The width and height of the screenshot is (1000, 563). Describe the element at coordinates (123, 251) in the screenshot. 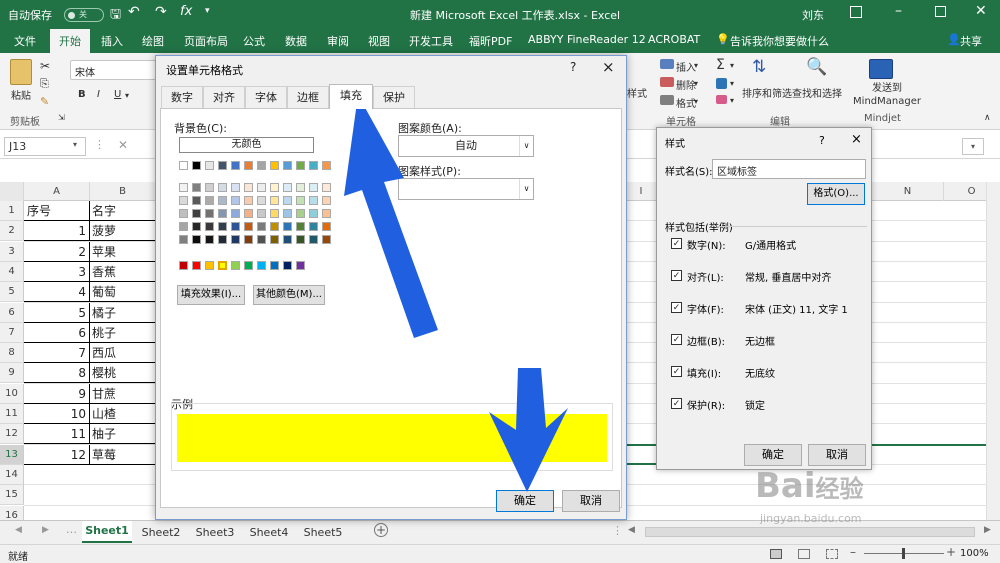

I see `cell-b: 苹果` at that location.